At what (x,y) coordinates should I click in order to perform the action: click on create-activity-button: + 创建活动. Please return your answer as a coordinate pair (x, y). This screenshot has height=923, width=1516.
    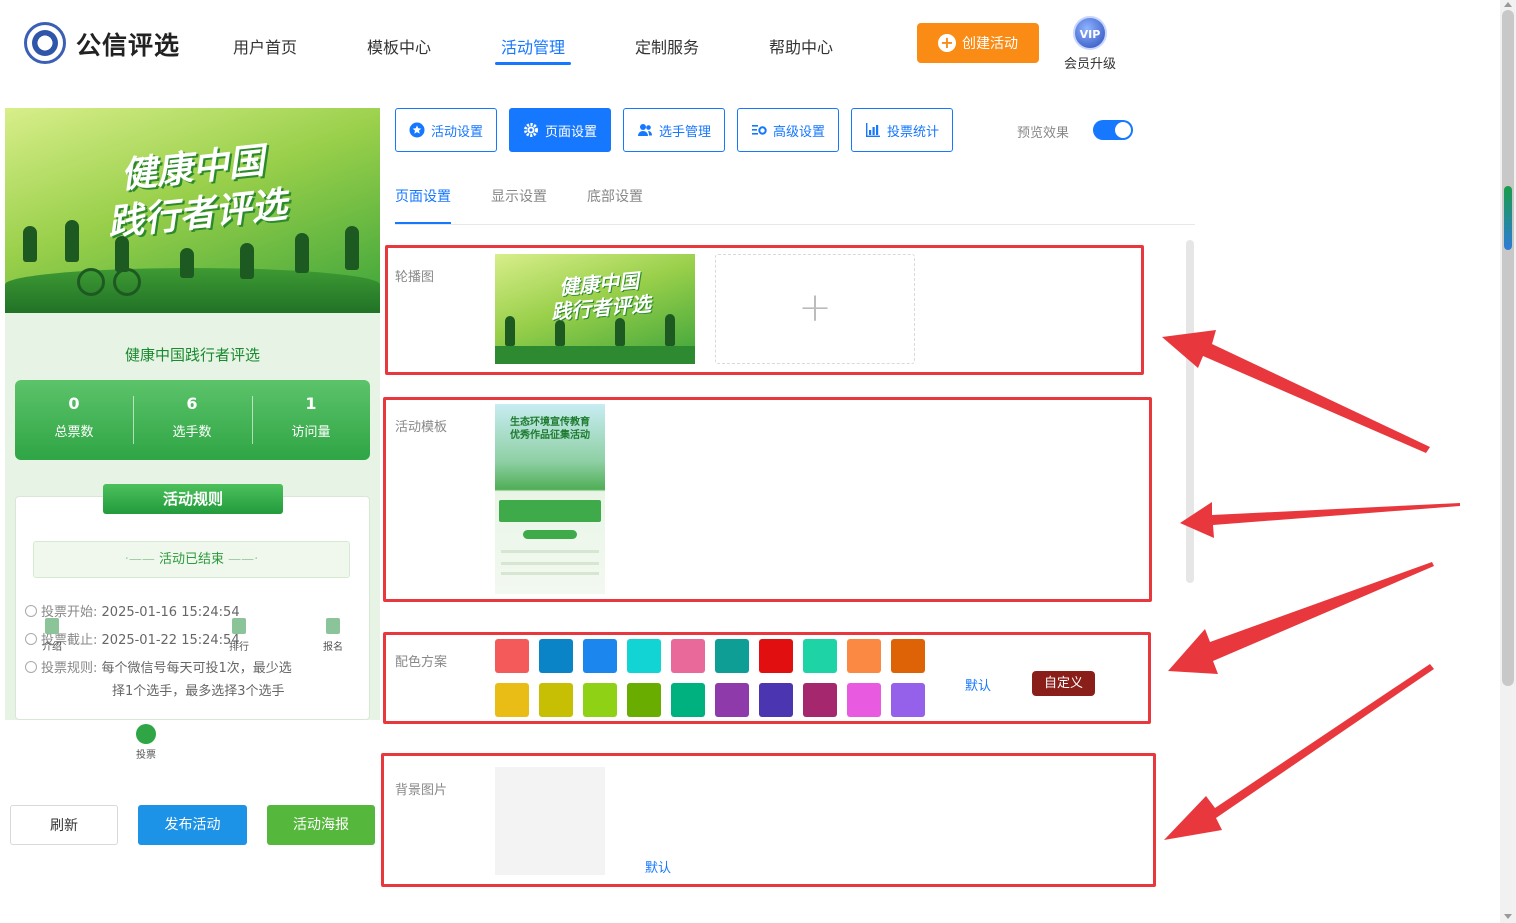
    Looking at the image, I should click on (978, 43).